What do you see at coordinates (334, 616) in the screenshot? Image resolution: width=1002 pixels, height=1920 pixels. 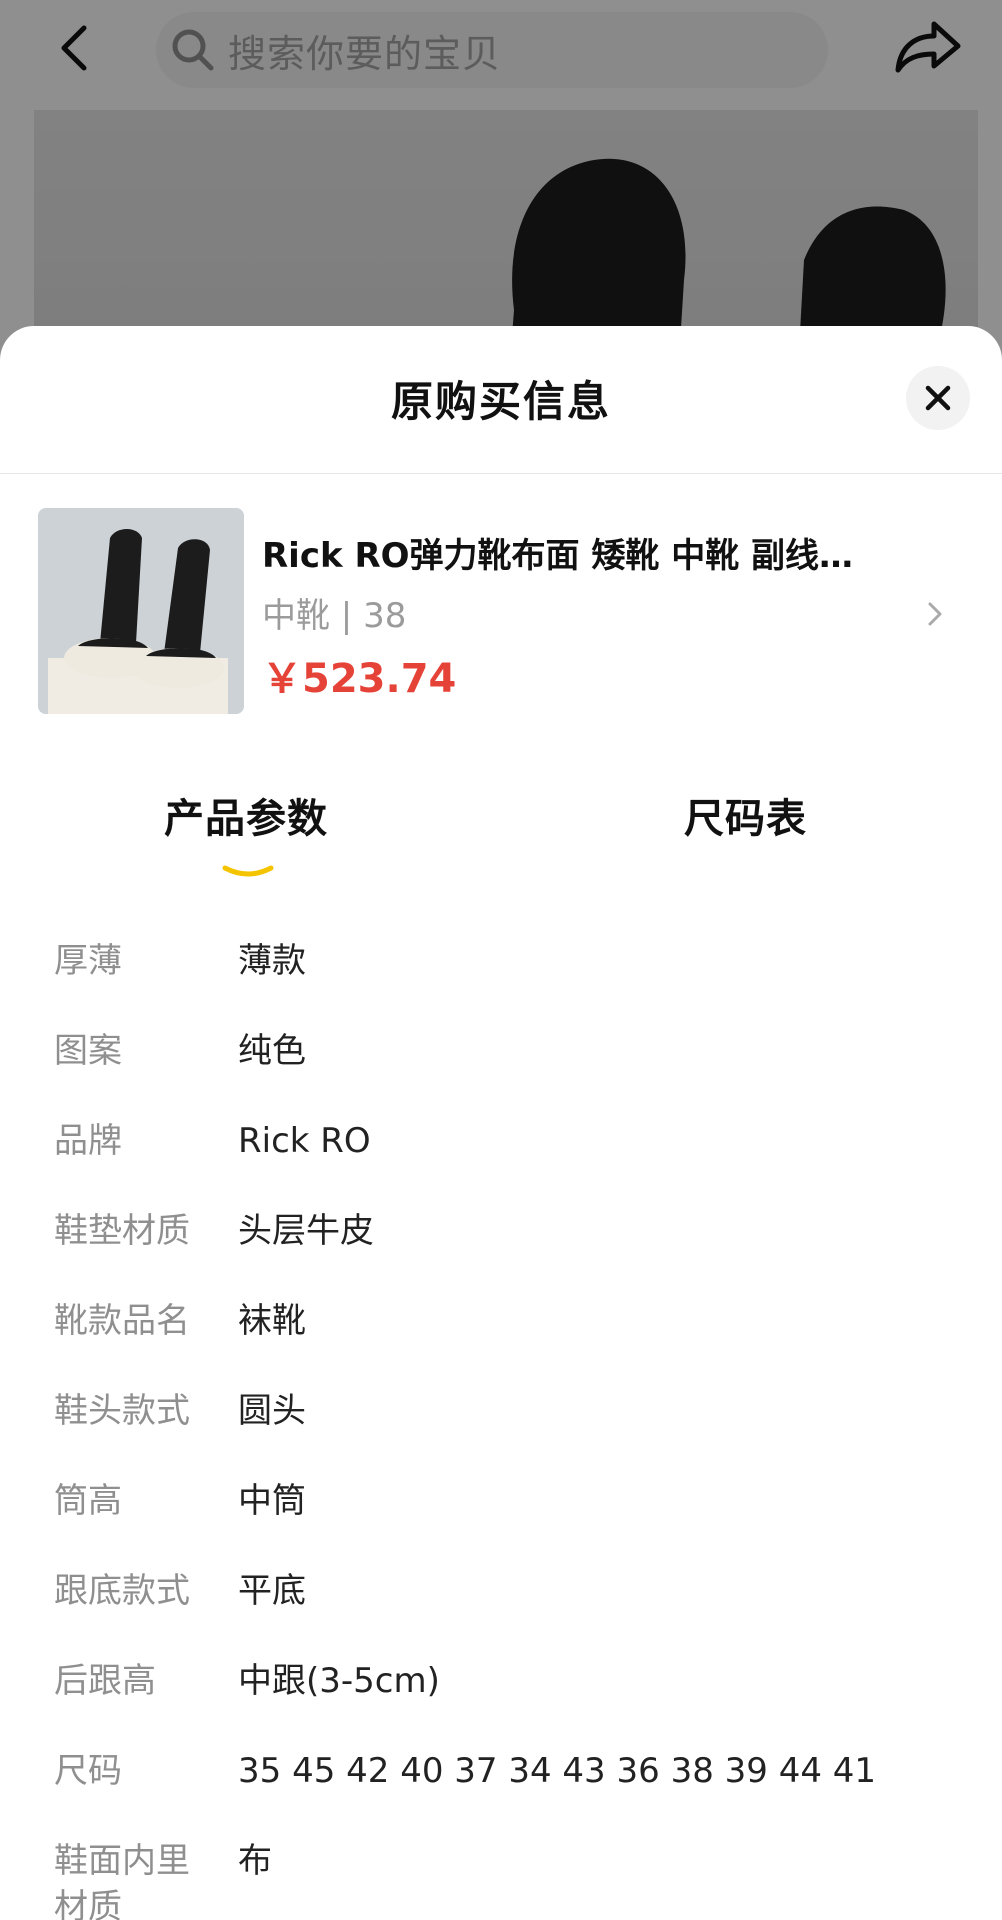 I see `product-variant: 中靴 | 38` at bounding box center [334, 616].